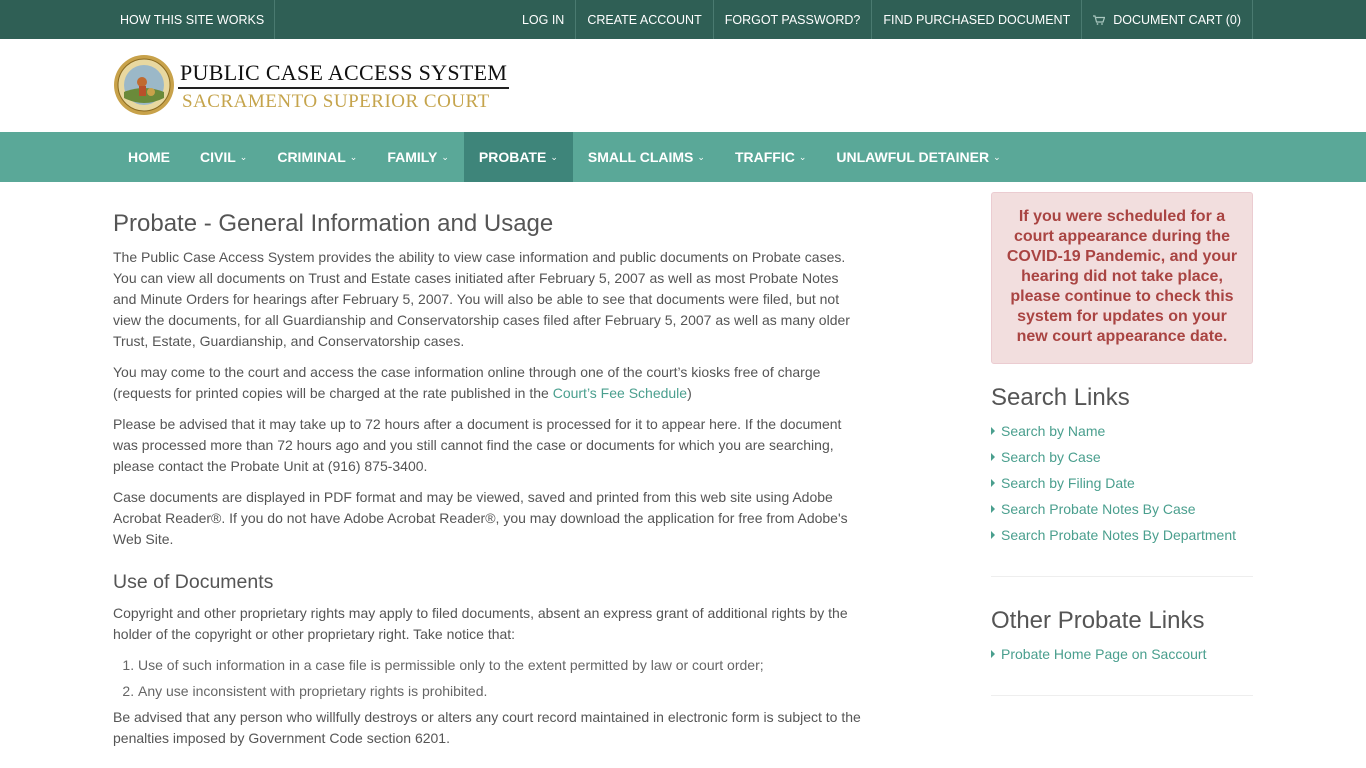  I want to click on list-item: Search by Filing Date, so click(1122, 483).